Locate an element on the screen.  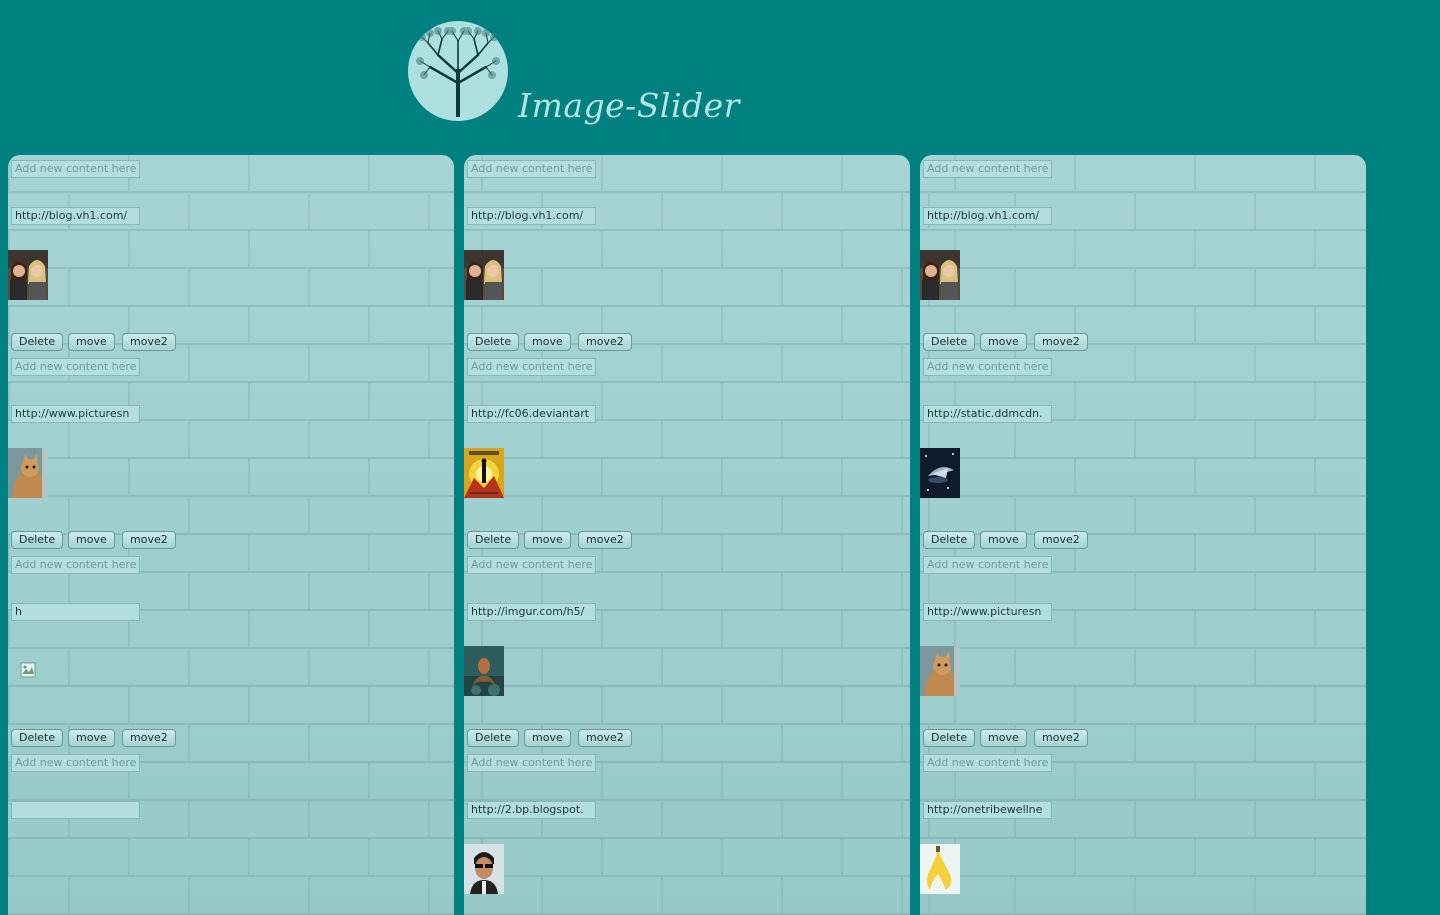
url-input: http://onetribewellne is located at coordinates (987, 810).